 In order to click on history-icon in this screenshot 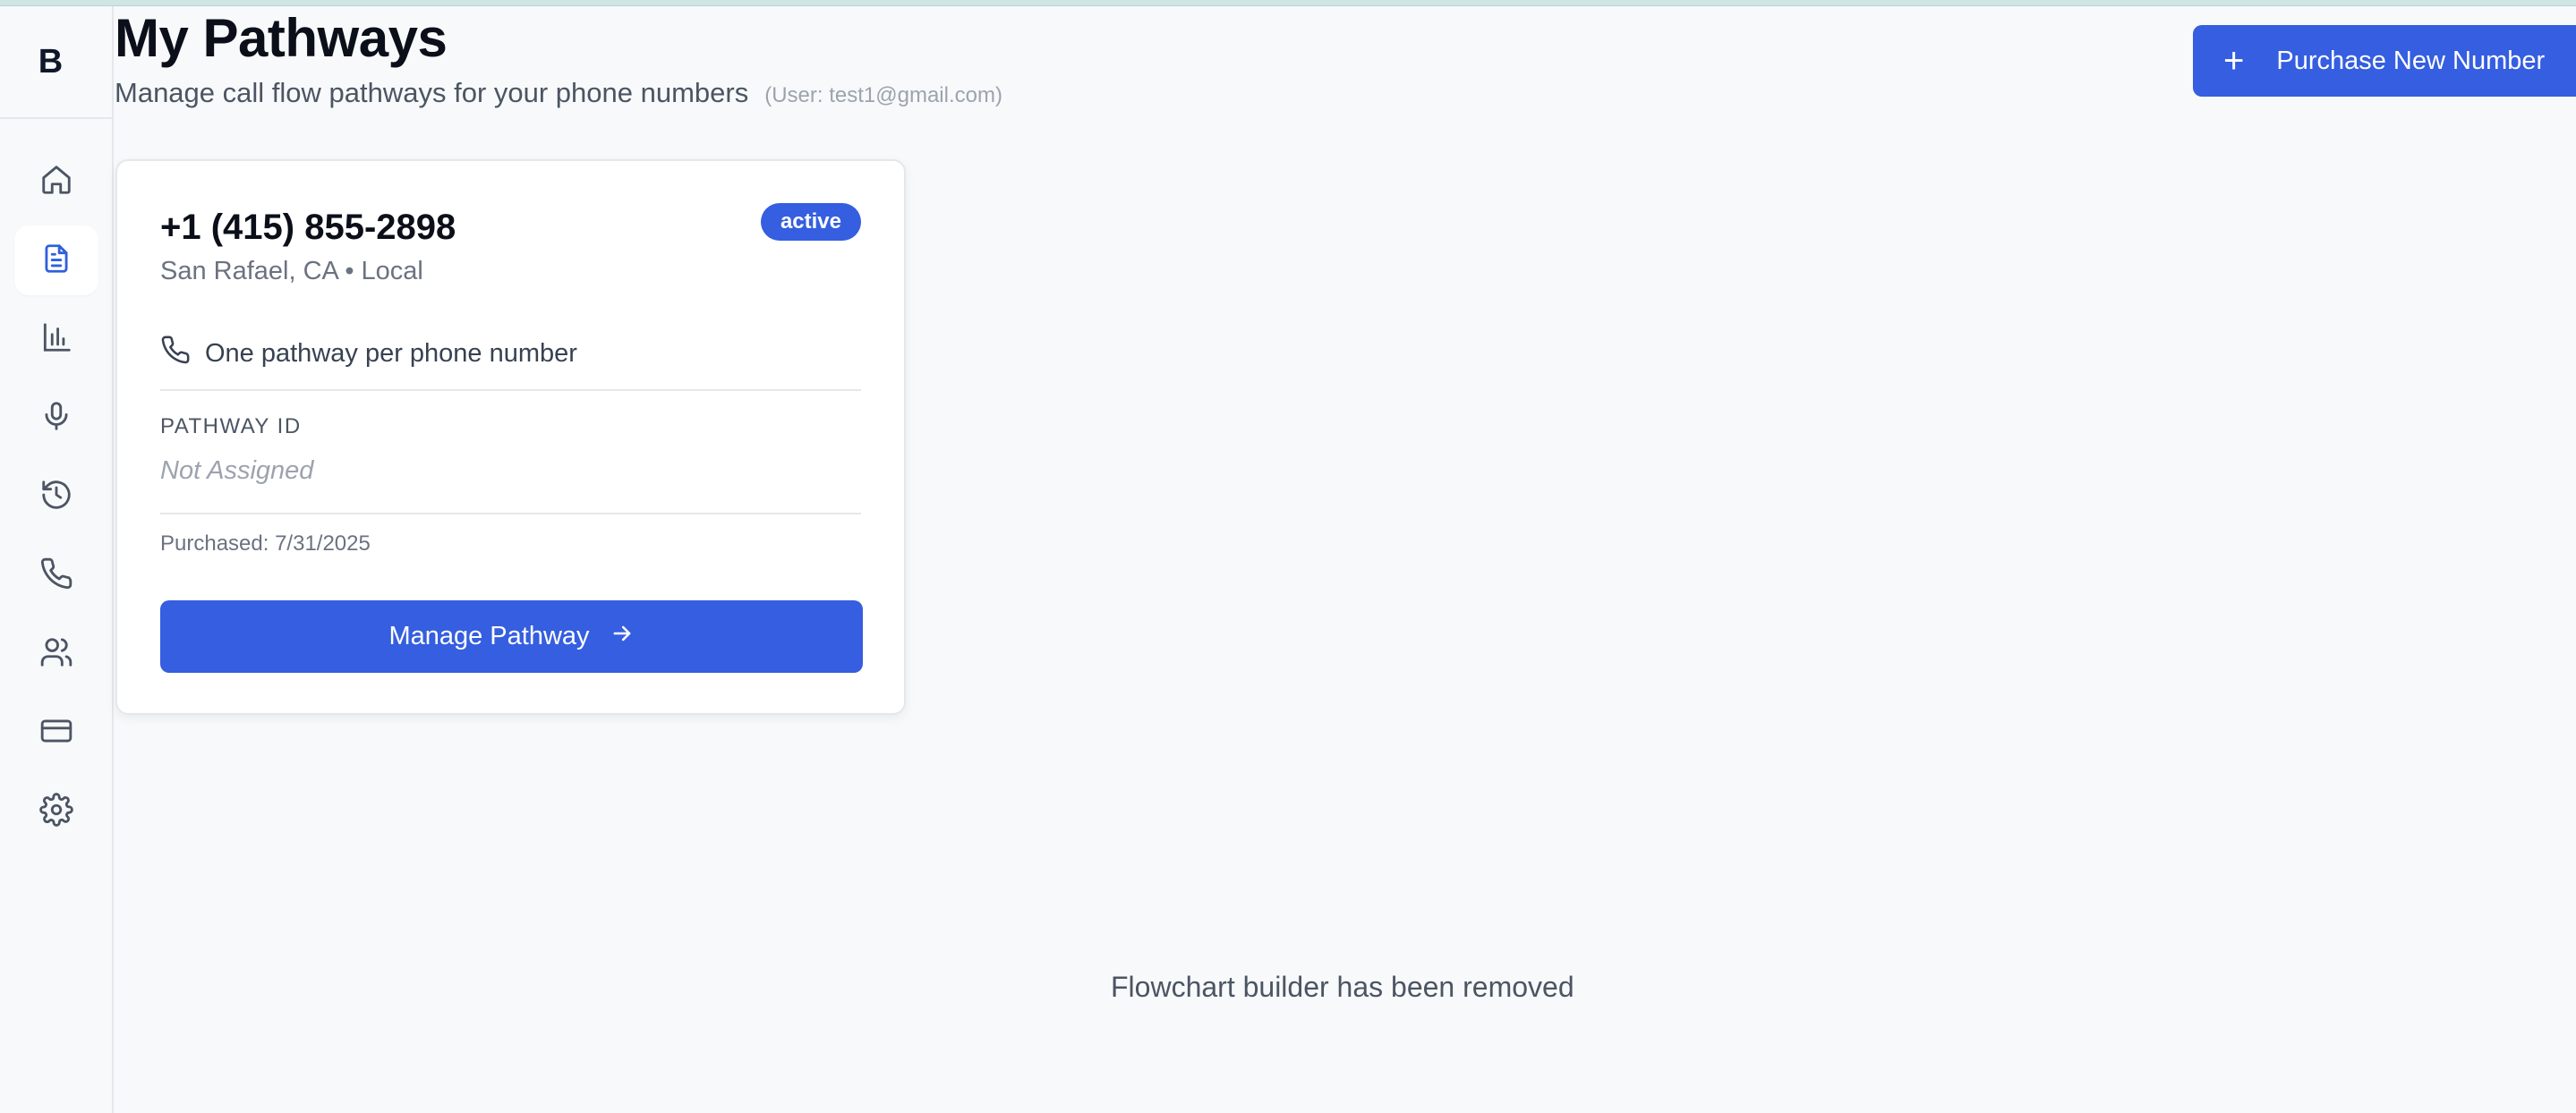, I will do `click(56, 497)`.